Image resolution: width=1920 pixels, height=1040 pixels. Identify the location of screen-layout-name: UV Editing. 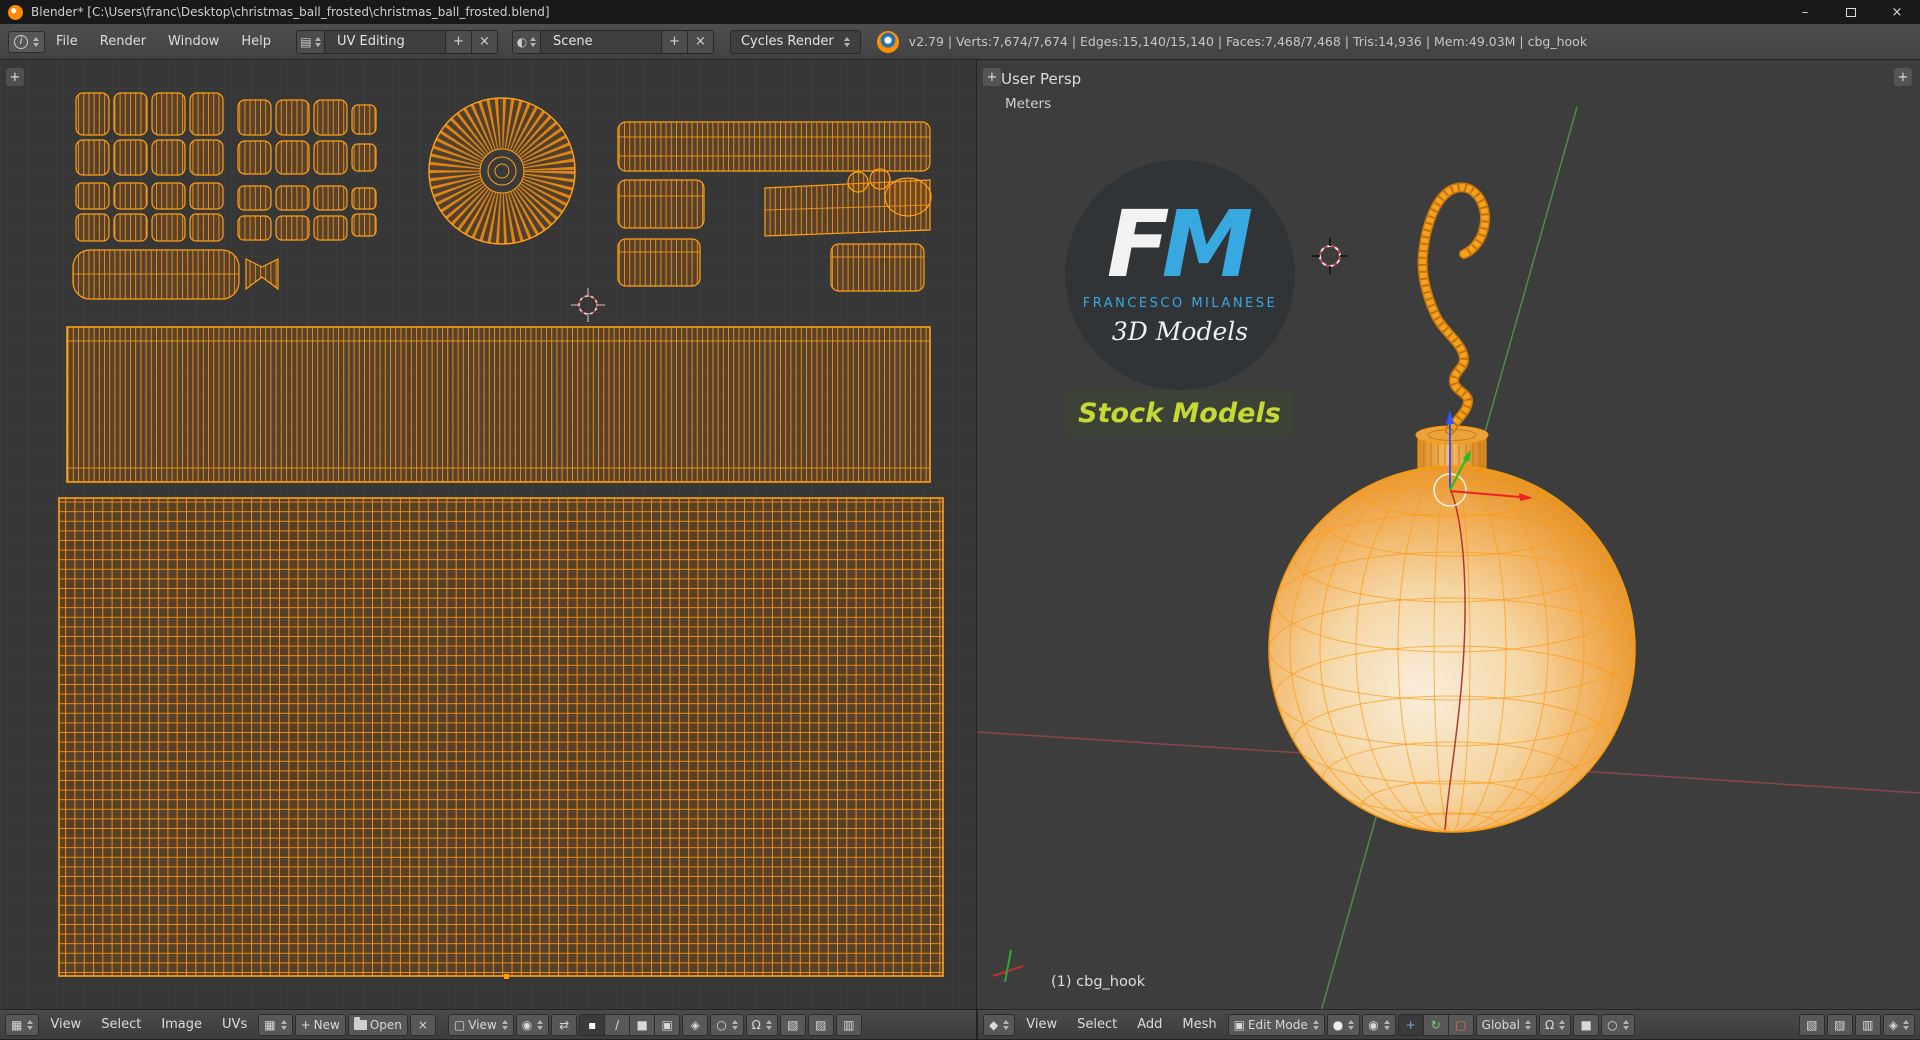
(385, 41).